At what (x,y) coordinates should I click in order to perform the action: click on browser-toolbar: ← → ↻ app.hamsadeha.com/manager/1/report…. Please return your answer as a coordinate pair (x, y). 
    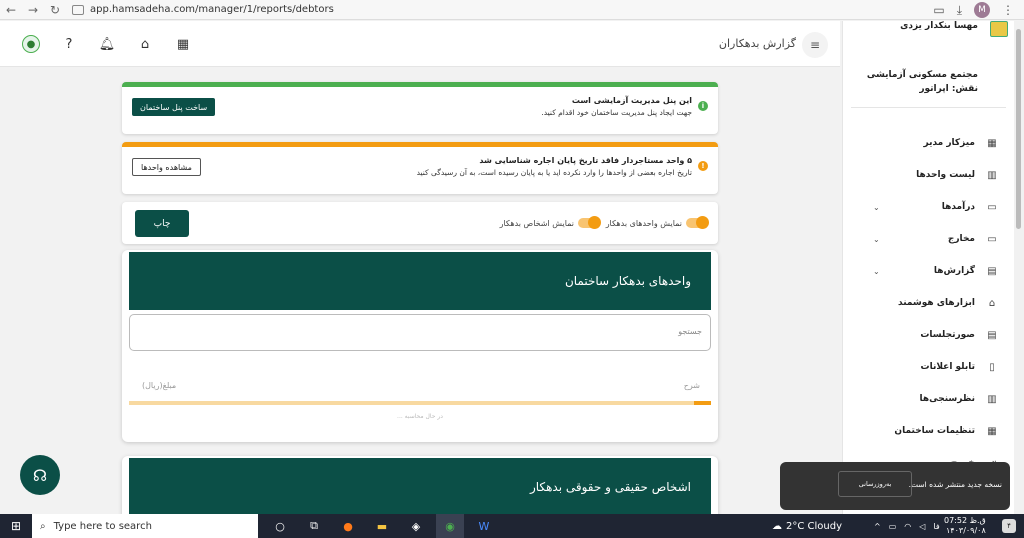
    Looking at the image, I should click on (512, 10).